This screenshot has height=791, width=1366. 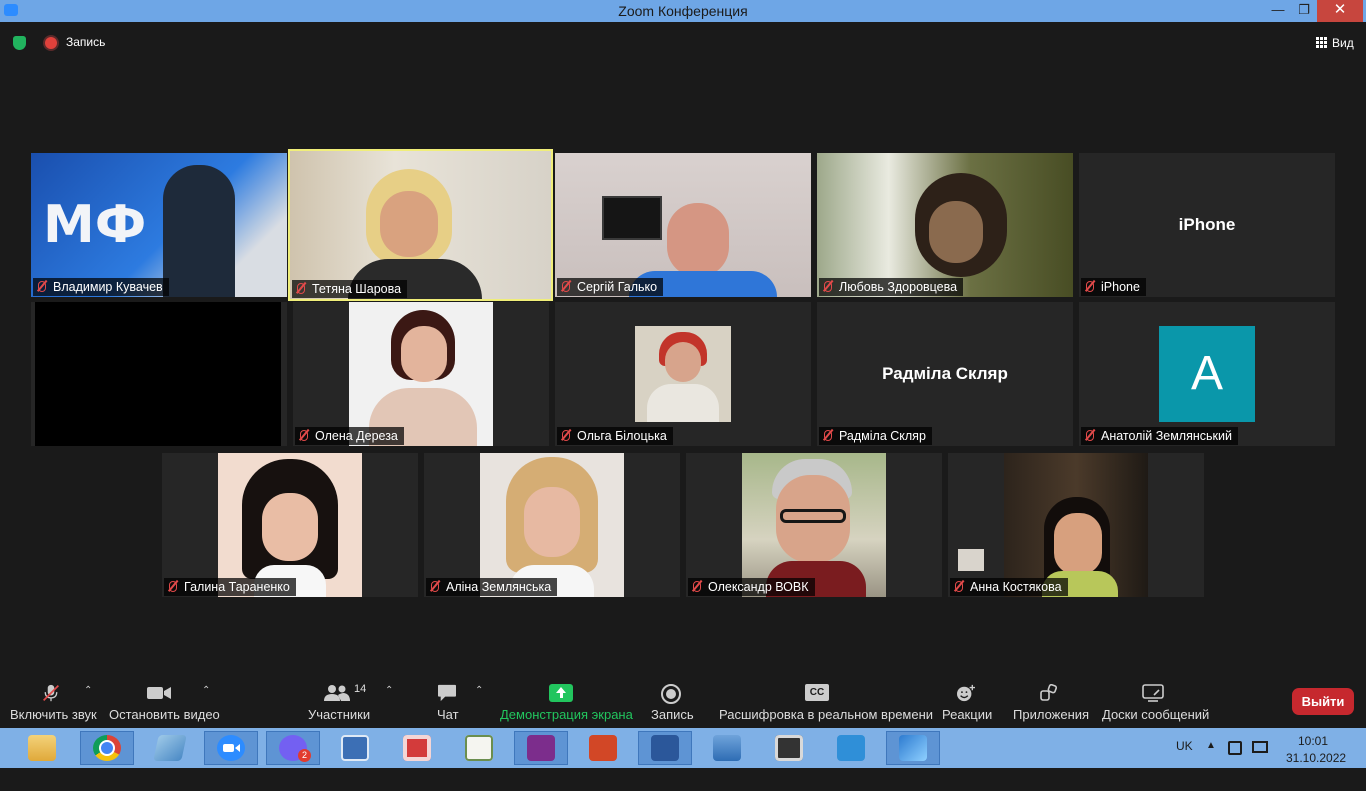 What do you see at coordinates (1211, 760) in the screenshot?
I see `tray-expand-icon: ▲` at bounding box center [1211, 760].